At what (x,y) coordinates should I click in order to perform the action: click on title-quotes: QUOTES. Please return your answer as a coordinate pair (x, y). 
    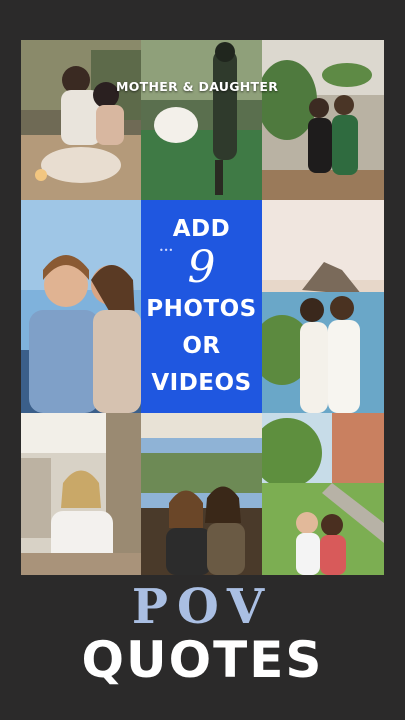
    Looking at the image, I should click on (202, 660).